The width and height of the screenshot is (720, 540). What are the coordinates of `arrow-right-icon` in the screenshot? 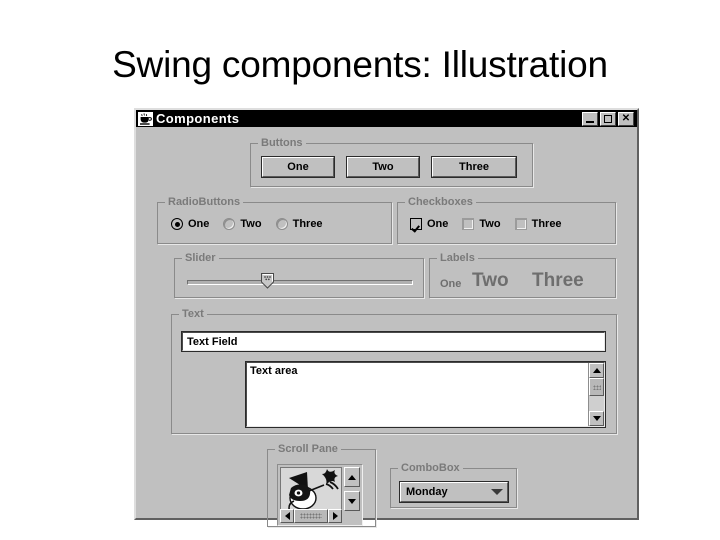 It's located at (335, 516).